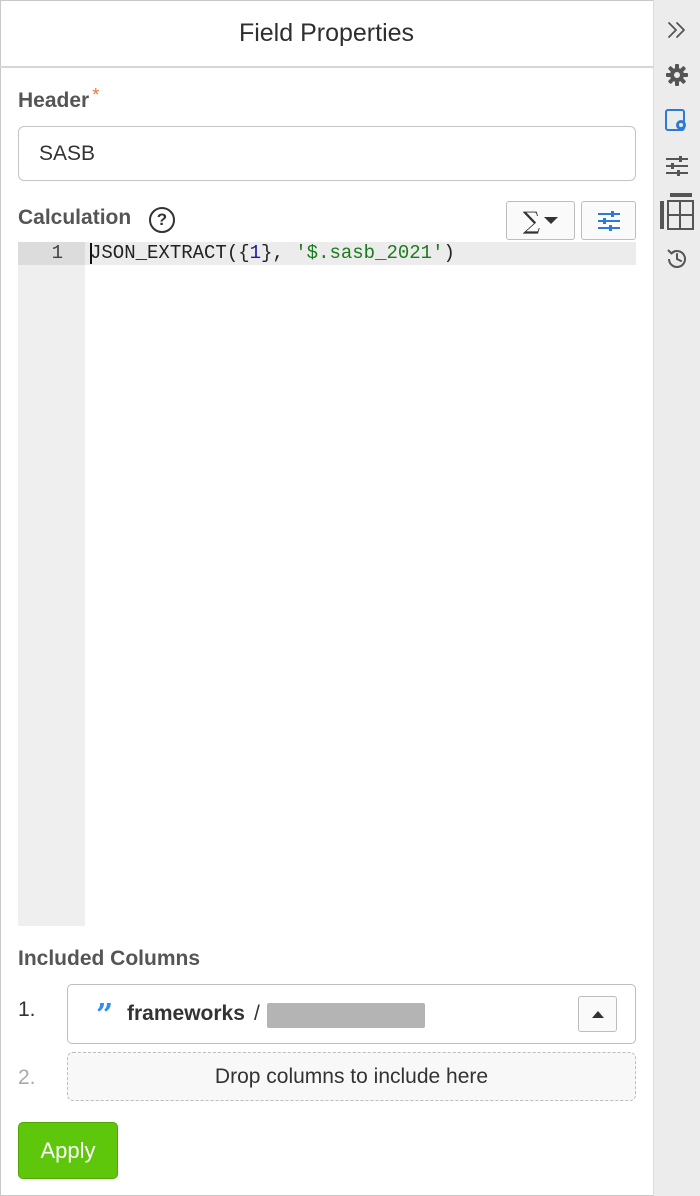 The width and height of the screenshot is (700, 1196). I want to click on panel-title: Field Properties, so click(326, 32).